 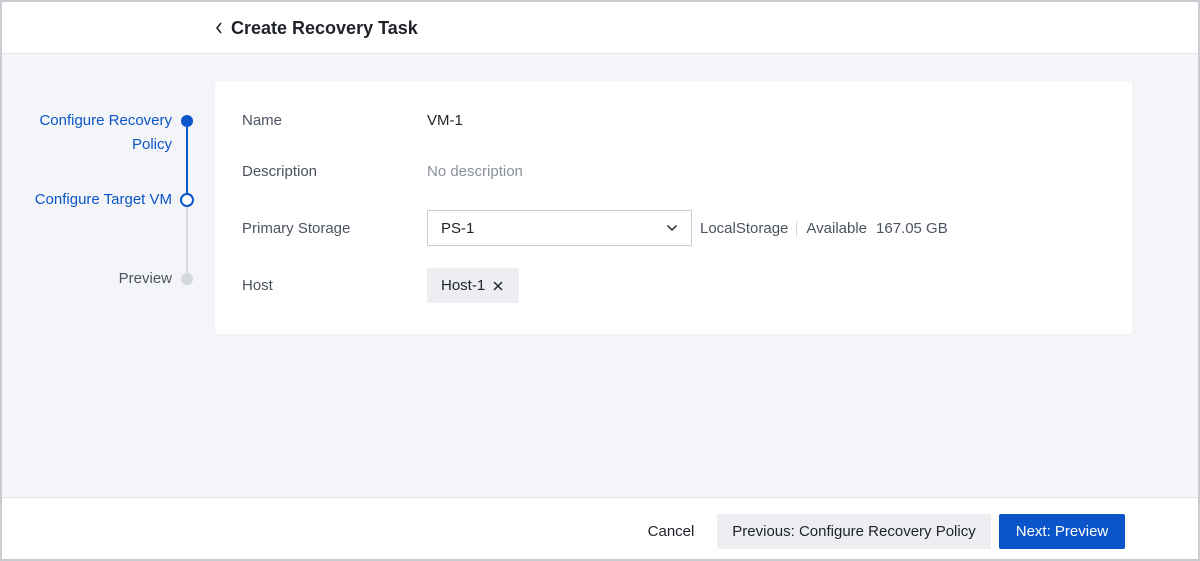 What do you see at coordinates (187, 121) in the screenshot?
I see `step-completed-dot-icon` at bounding box center [187, 121].